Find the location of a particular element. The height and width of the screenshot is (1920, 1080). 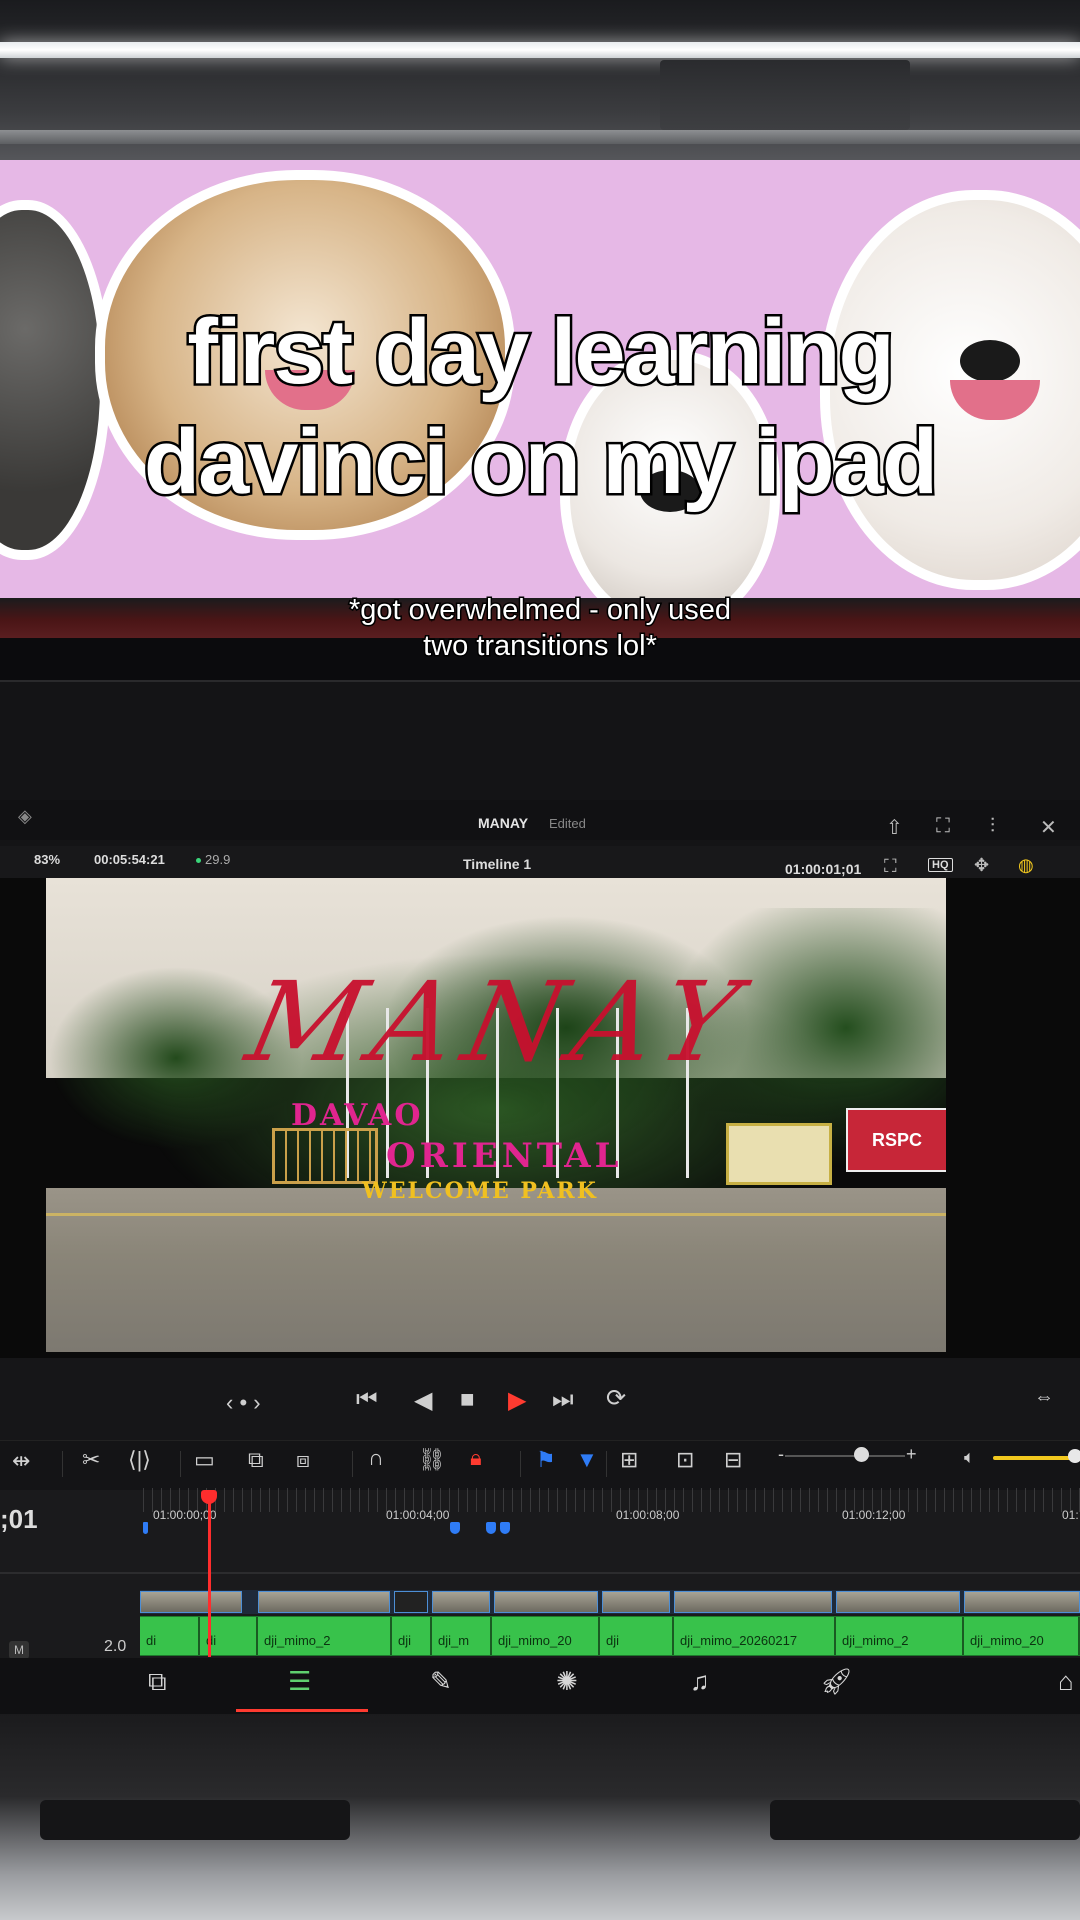

link-icon: ⛓ is located at coordinates (432, 1460).